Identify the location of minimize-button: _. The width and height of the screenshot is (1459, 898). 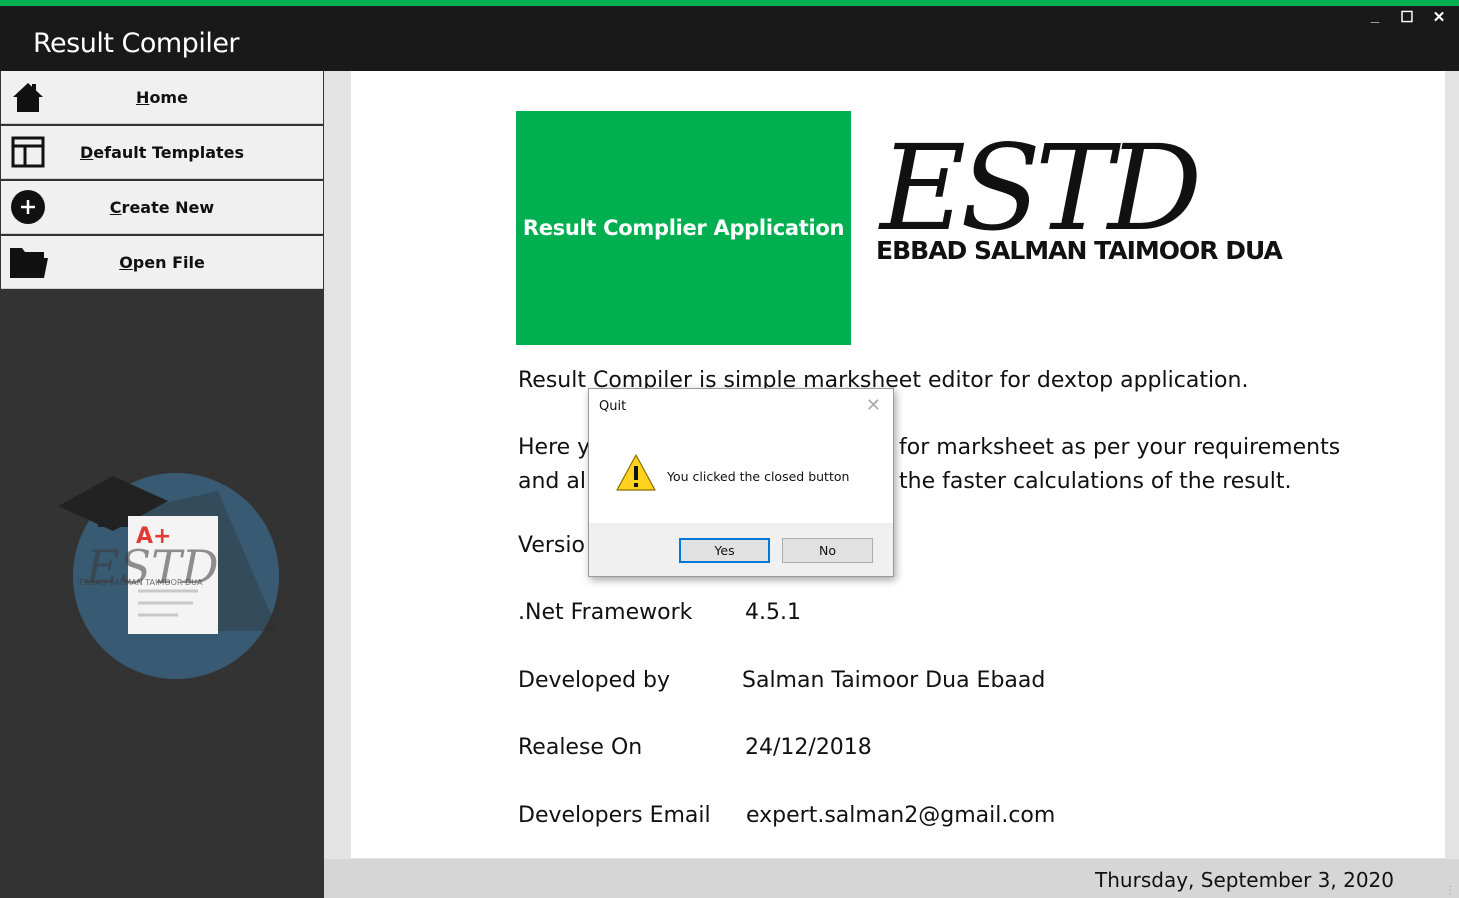
(1375, 17).